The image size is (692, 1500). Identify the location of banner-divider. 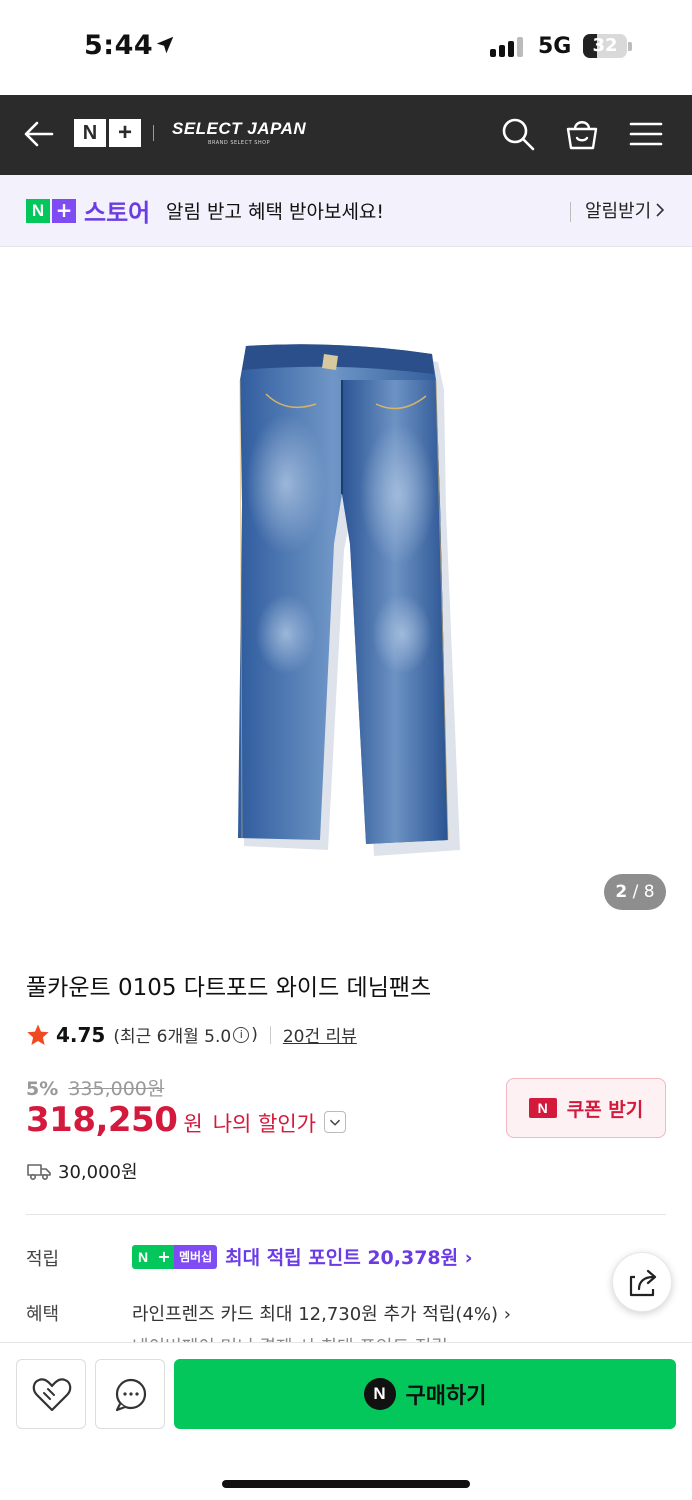
(570, 212).